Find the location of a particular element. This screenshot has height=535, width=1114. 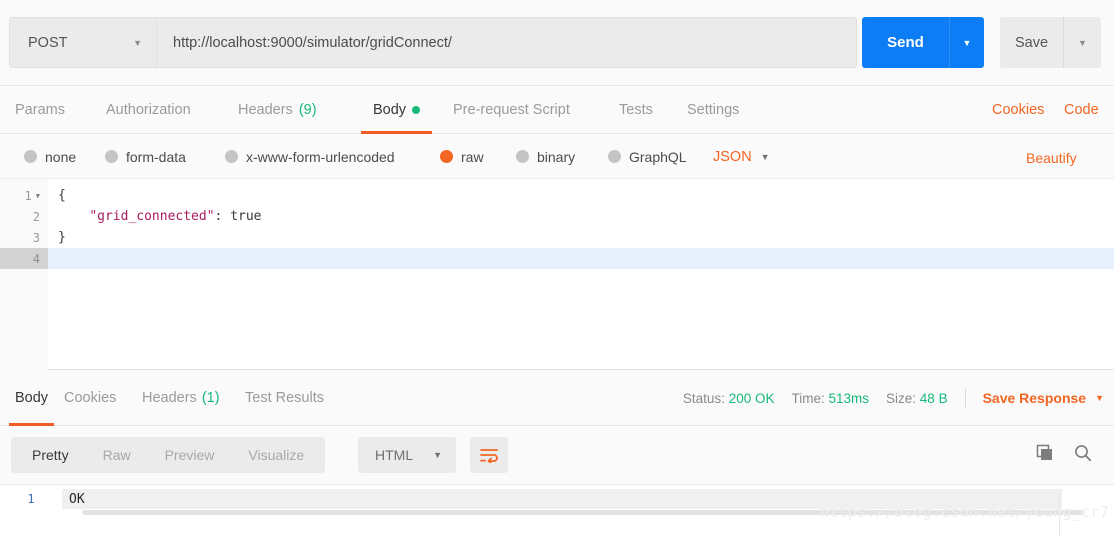

fold-toggle-icon: ▼ is located at coordinates (38, 196).